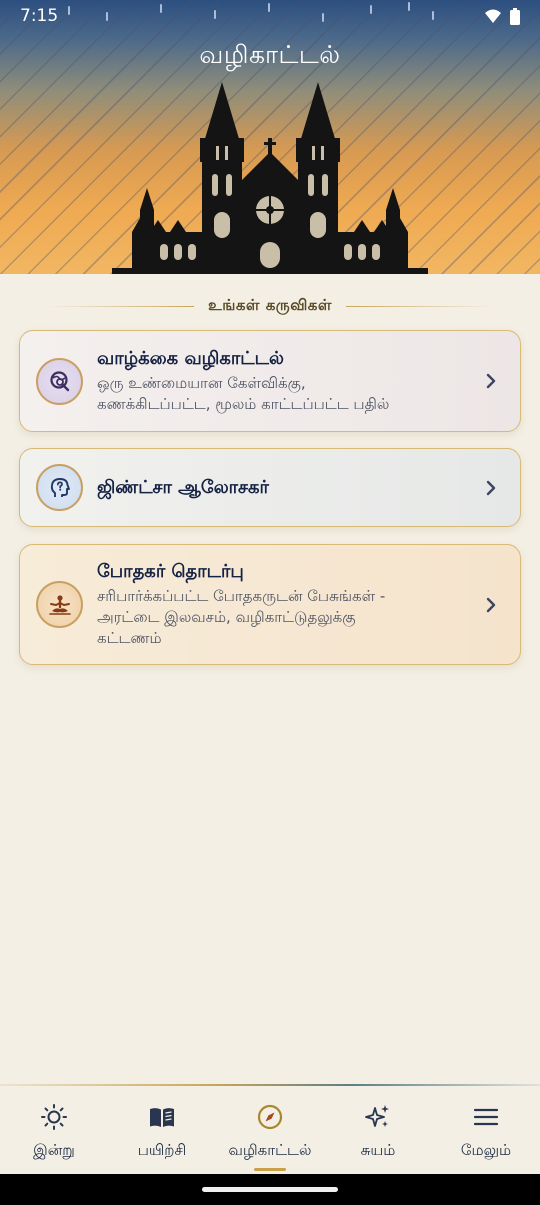 The image size is (540, 1205). Describe the element at coordinates (226, 617) in the screenshot. I see `card-subtitle-line: அரட்டை இலவசம், வழிகாட்டுதலுக்கு` at that location.